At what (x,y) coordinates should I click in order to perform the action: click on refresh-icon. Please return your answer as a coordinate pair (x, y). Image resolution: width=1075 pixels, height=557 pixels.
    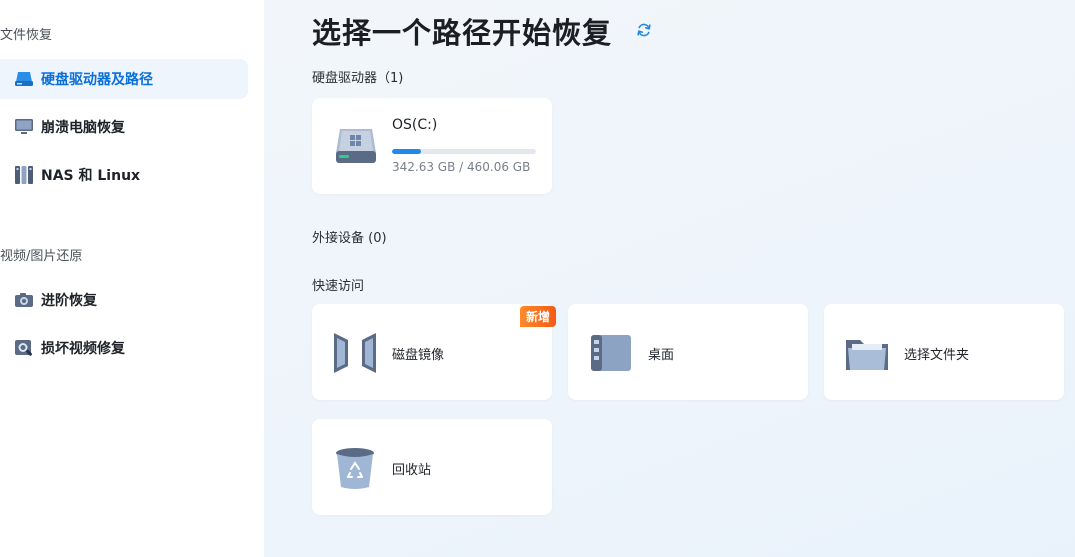
    Looking at the image, I should click on (644, 30).